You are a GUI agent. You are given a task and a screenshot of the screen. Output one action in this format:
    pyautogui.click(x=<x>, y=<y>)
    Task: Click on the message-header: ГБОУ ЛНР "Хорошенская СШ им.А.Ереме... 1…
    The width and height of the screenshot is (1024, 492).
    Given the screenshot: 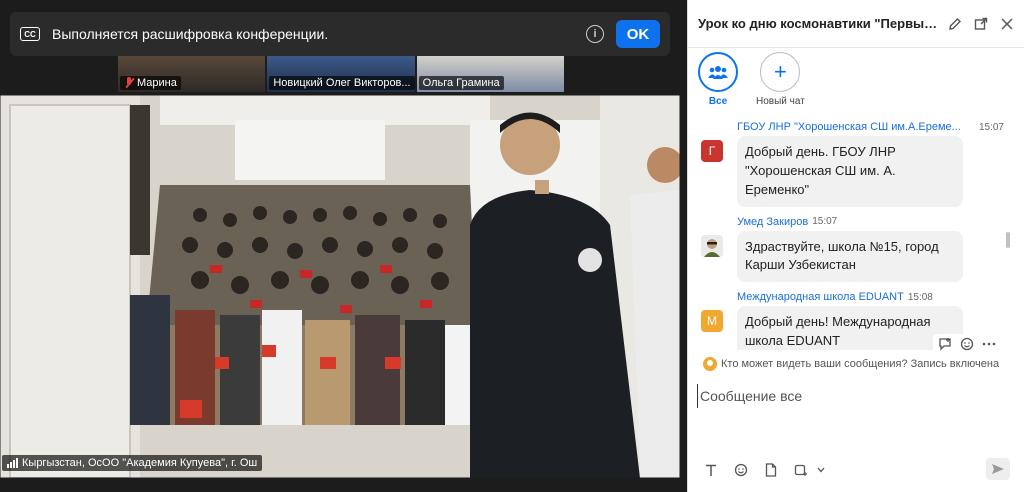 What is the action you would take?
    pyautogui.click(x=874, y=127)
    